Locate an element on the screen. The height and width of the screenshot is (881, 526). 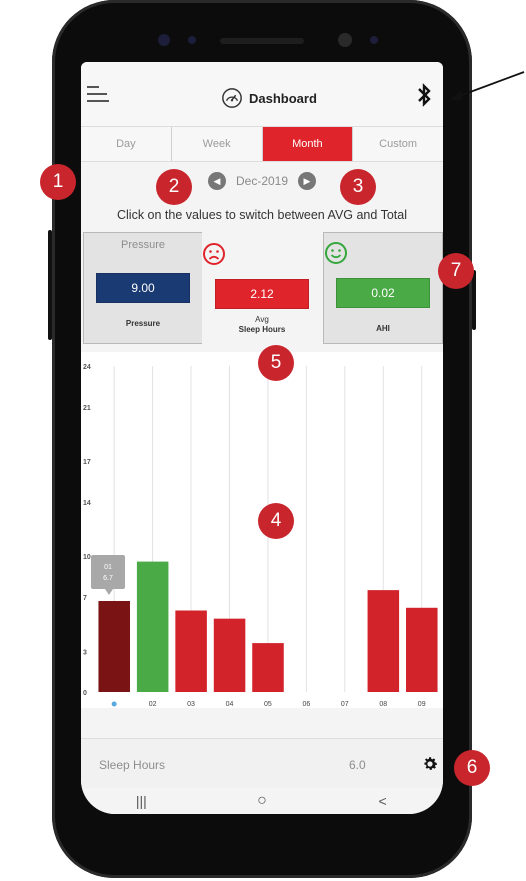
home-button: ○ is located at coordinates (262, 801).